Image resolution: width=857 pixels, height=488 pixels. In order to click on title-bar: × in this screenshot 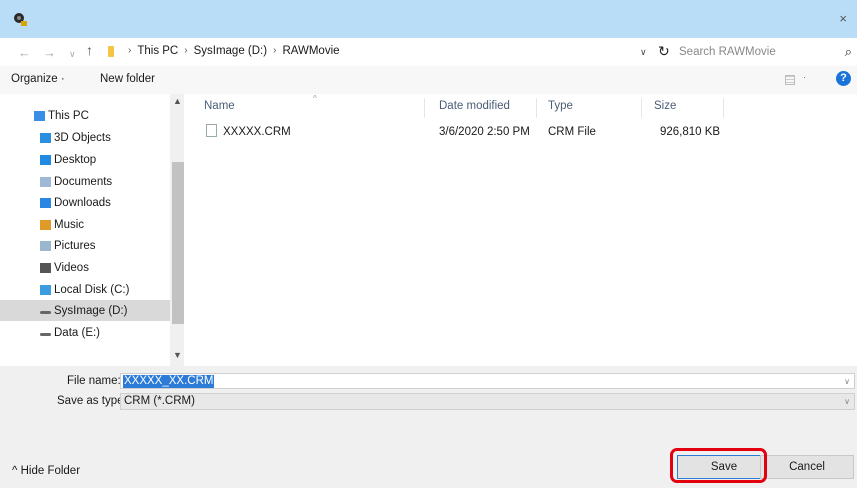, I will do `click(428, 19)`.